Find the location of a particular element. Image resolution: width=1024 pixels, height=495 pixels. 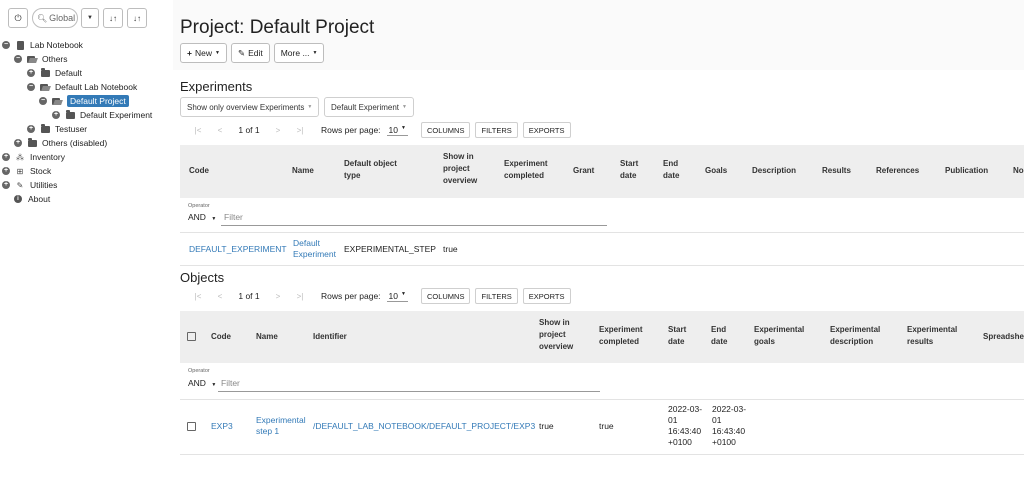

experiment-name-link: Default Experiment is located at coordinates (316, 249).